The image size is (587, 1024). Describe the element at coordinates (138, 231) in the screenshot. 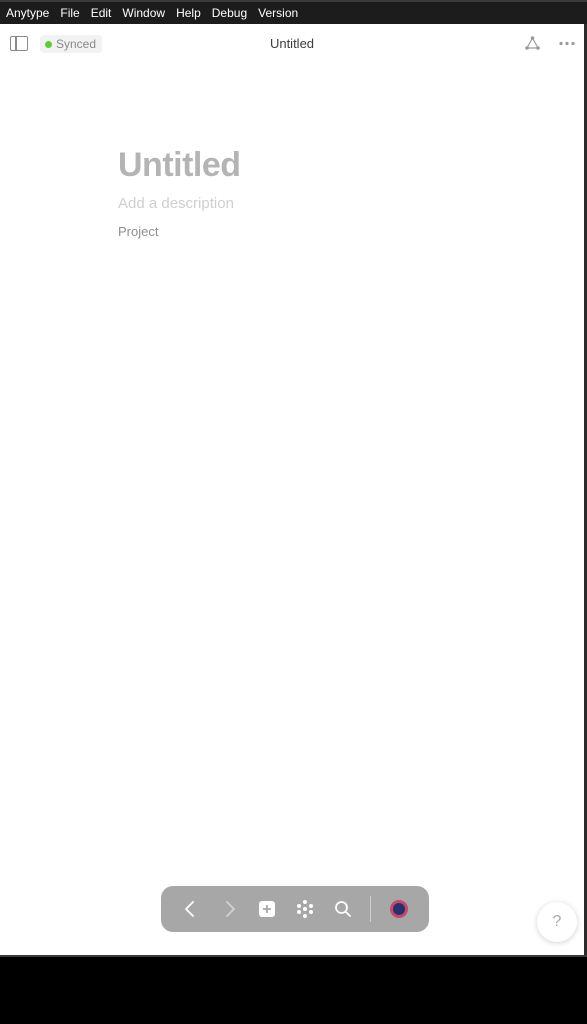

I see `object-type-label: Project` at that location.